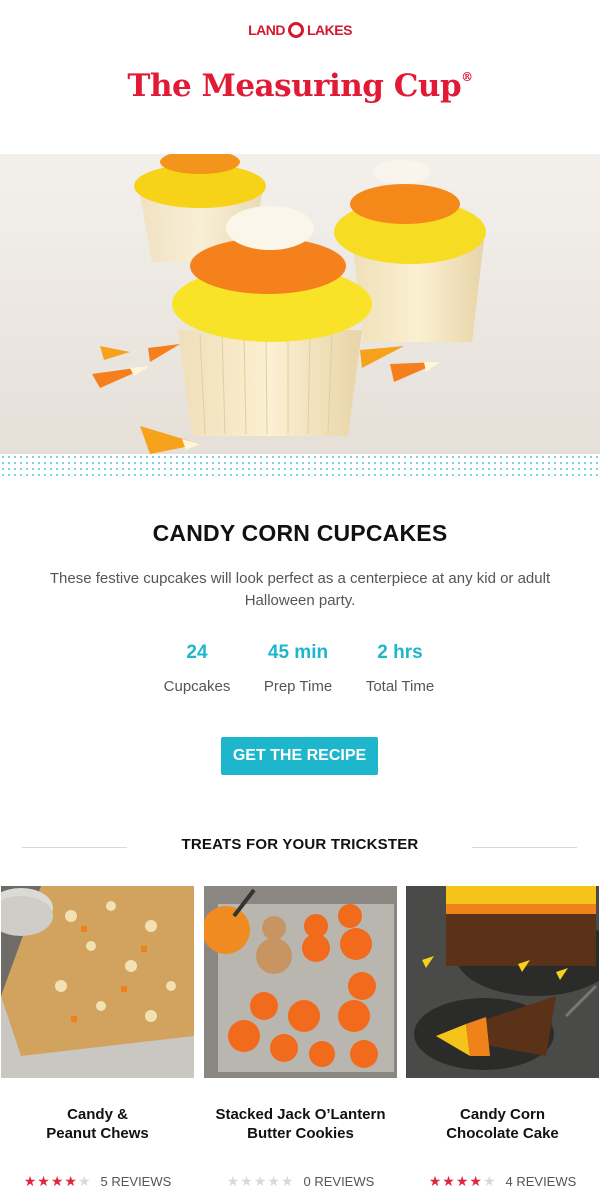 This screenshot has width=600, height=1200. I want to click on review-count: 5 REVIEWS, so click(136, 1181).